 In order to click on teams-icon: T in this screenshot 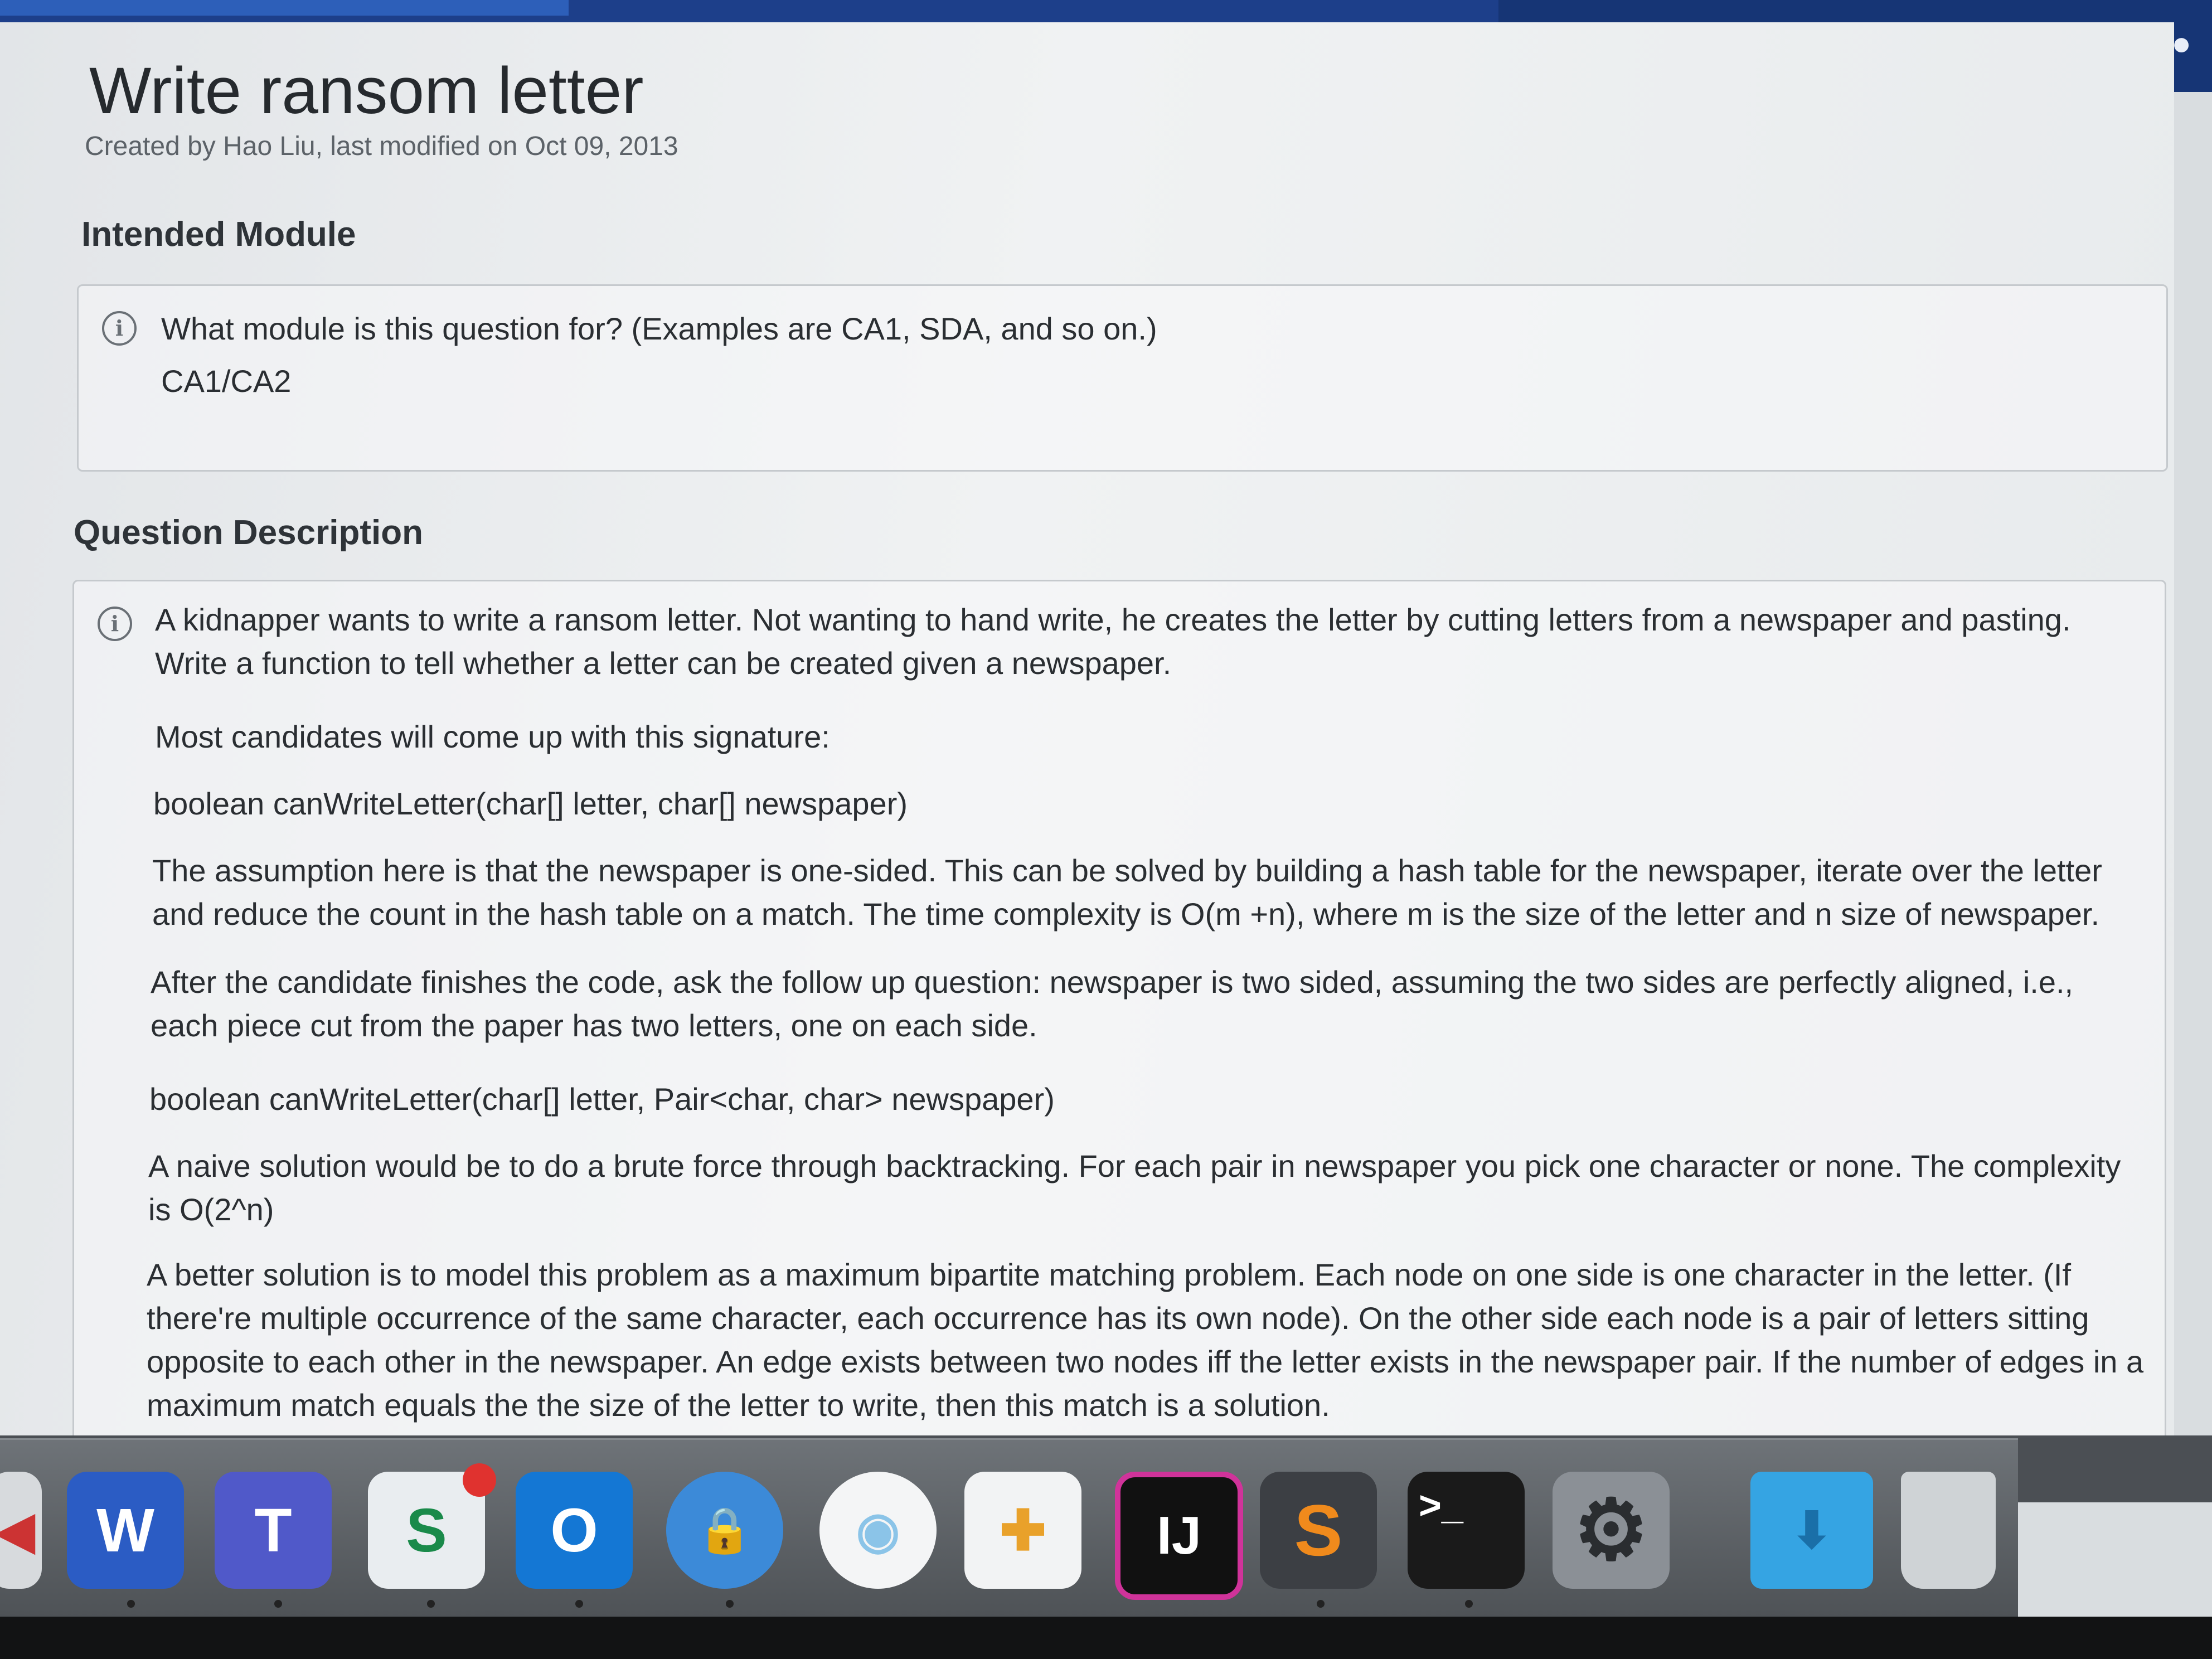, I will do `click(273, 1530)`.